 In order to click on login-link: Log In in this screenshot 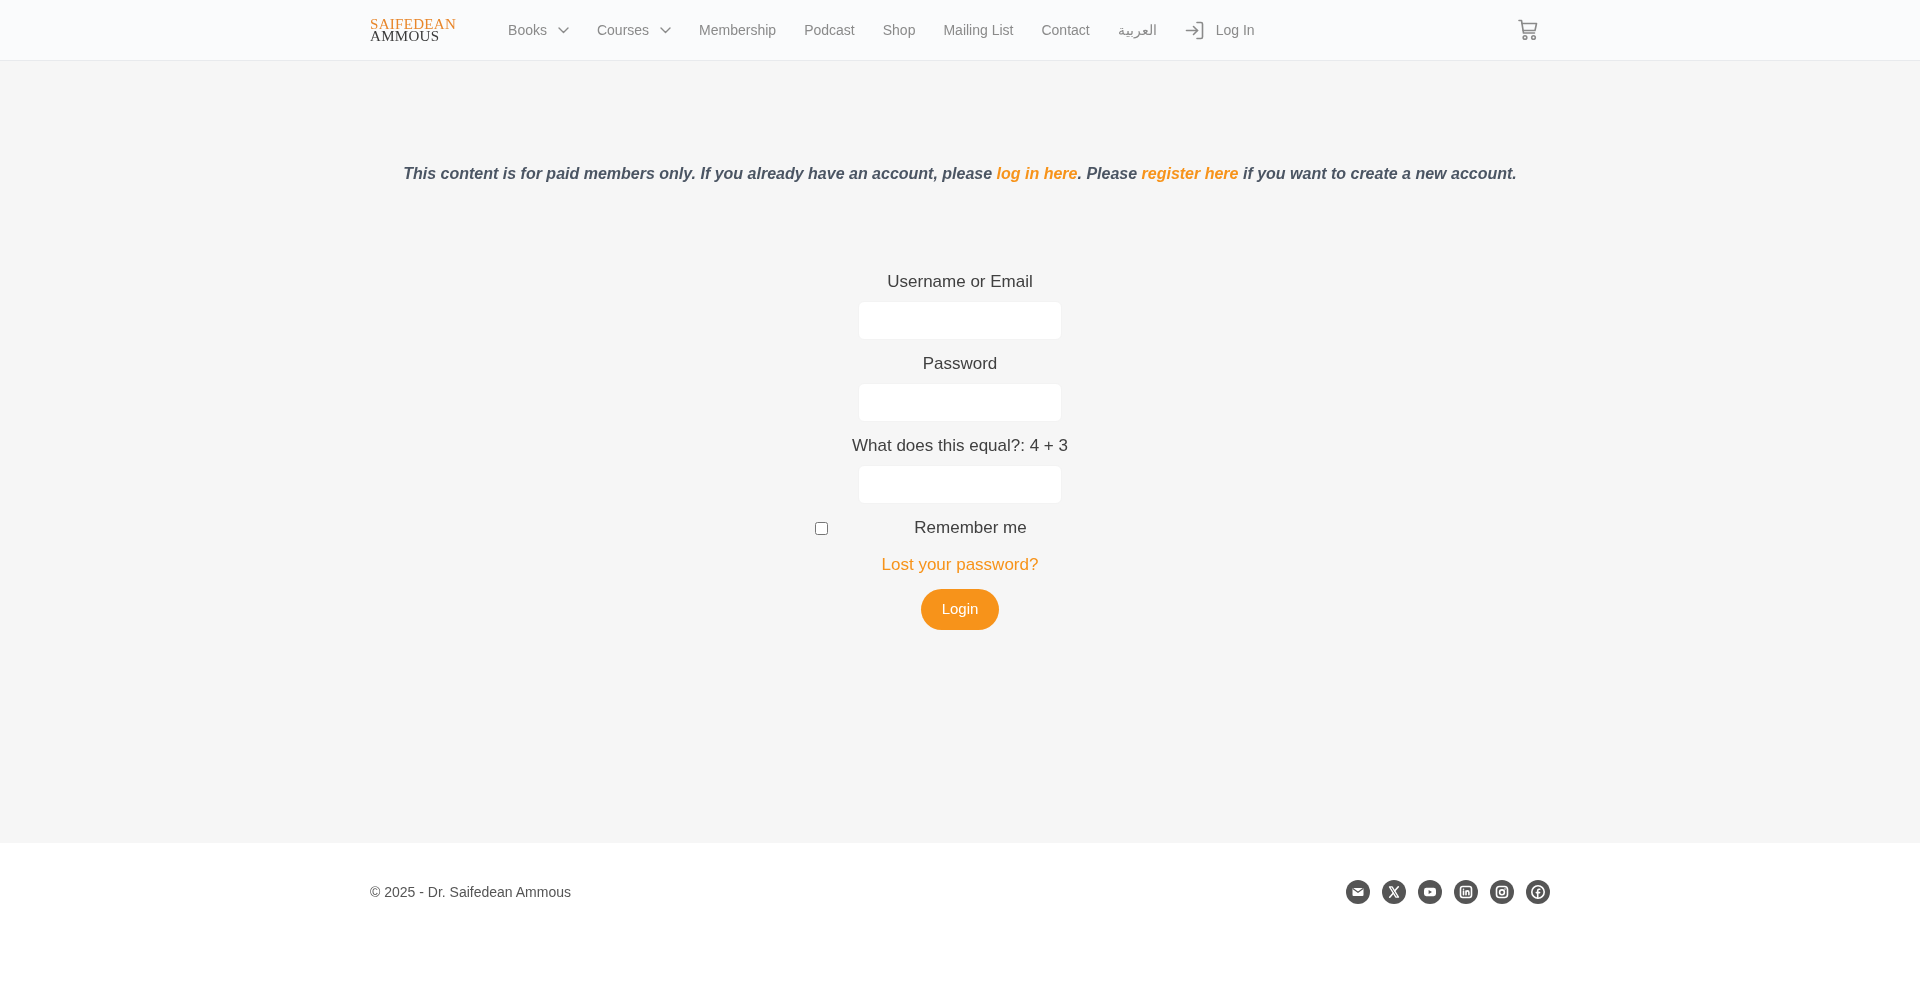, I will do `click(1219, 30)`.